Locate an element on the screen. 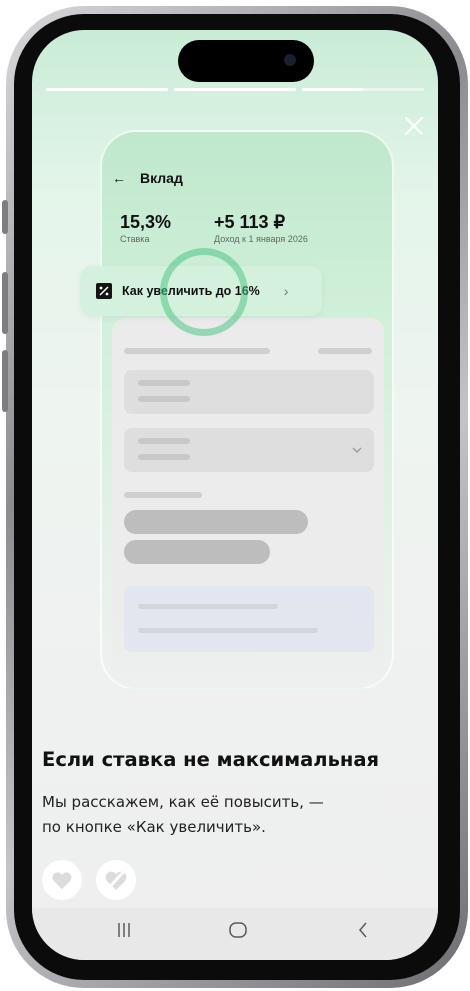 This screenshot has width=470, height=991. heart-icon is located at coordinates (62, 881).